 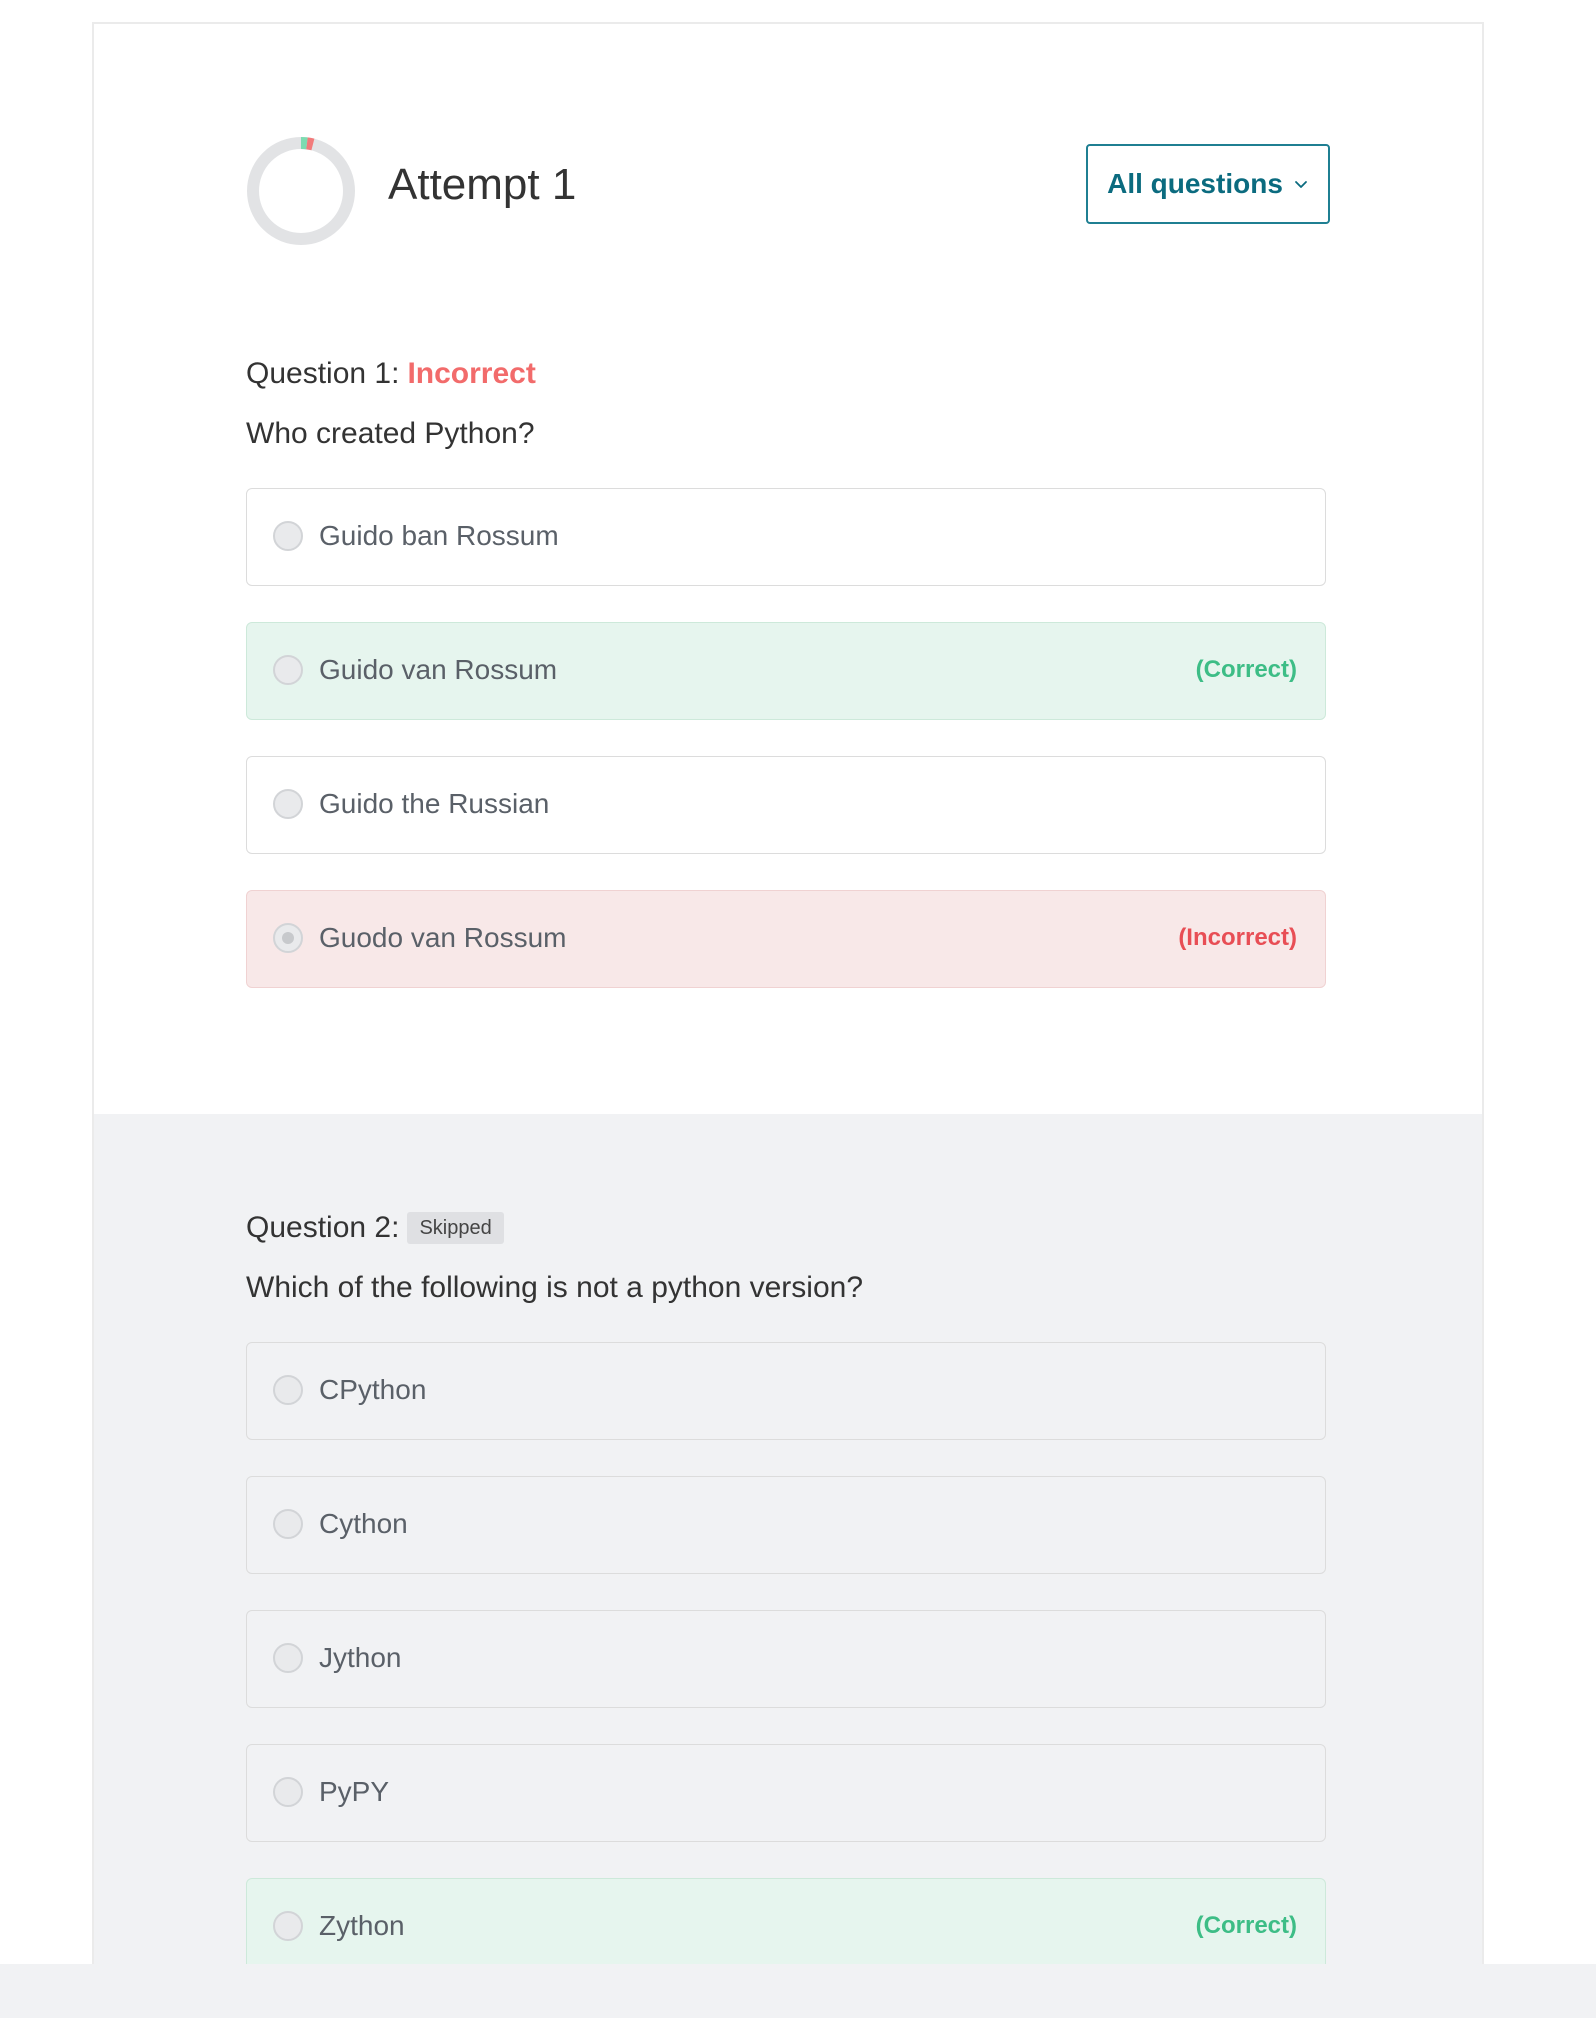 I want to click on q1-option-3: Guido the Russian, so click(x=786, y=805).